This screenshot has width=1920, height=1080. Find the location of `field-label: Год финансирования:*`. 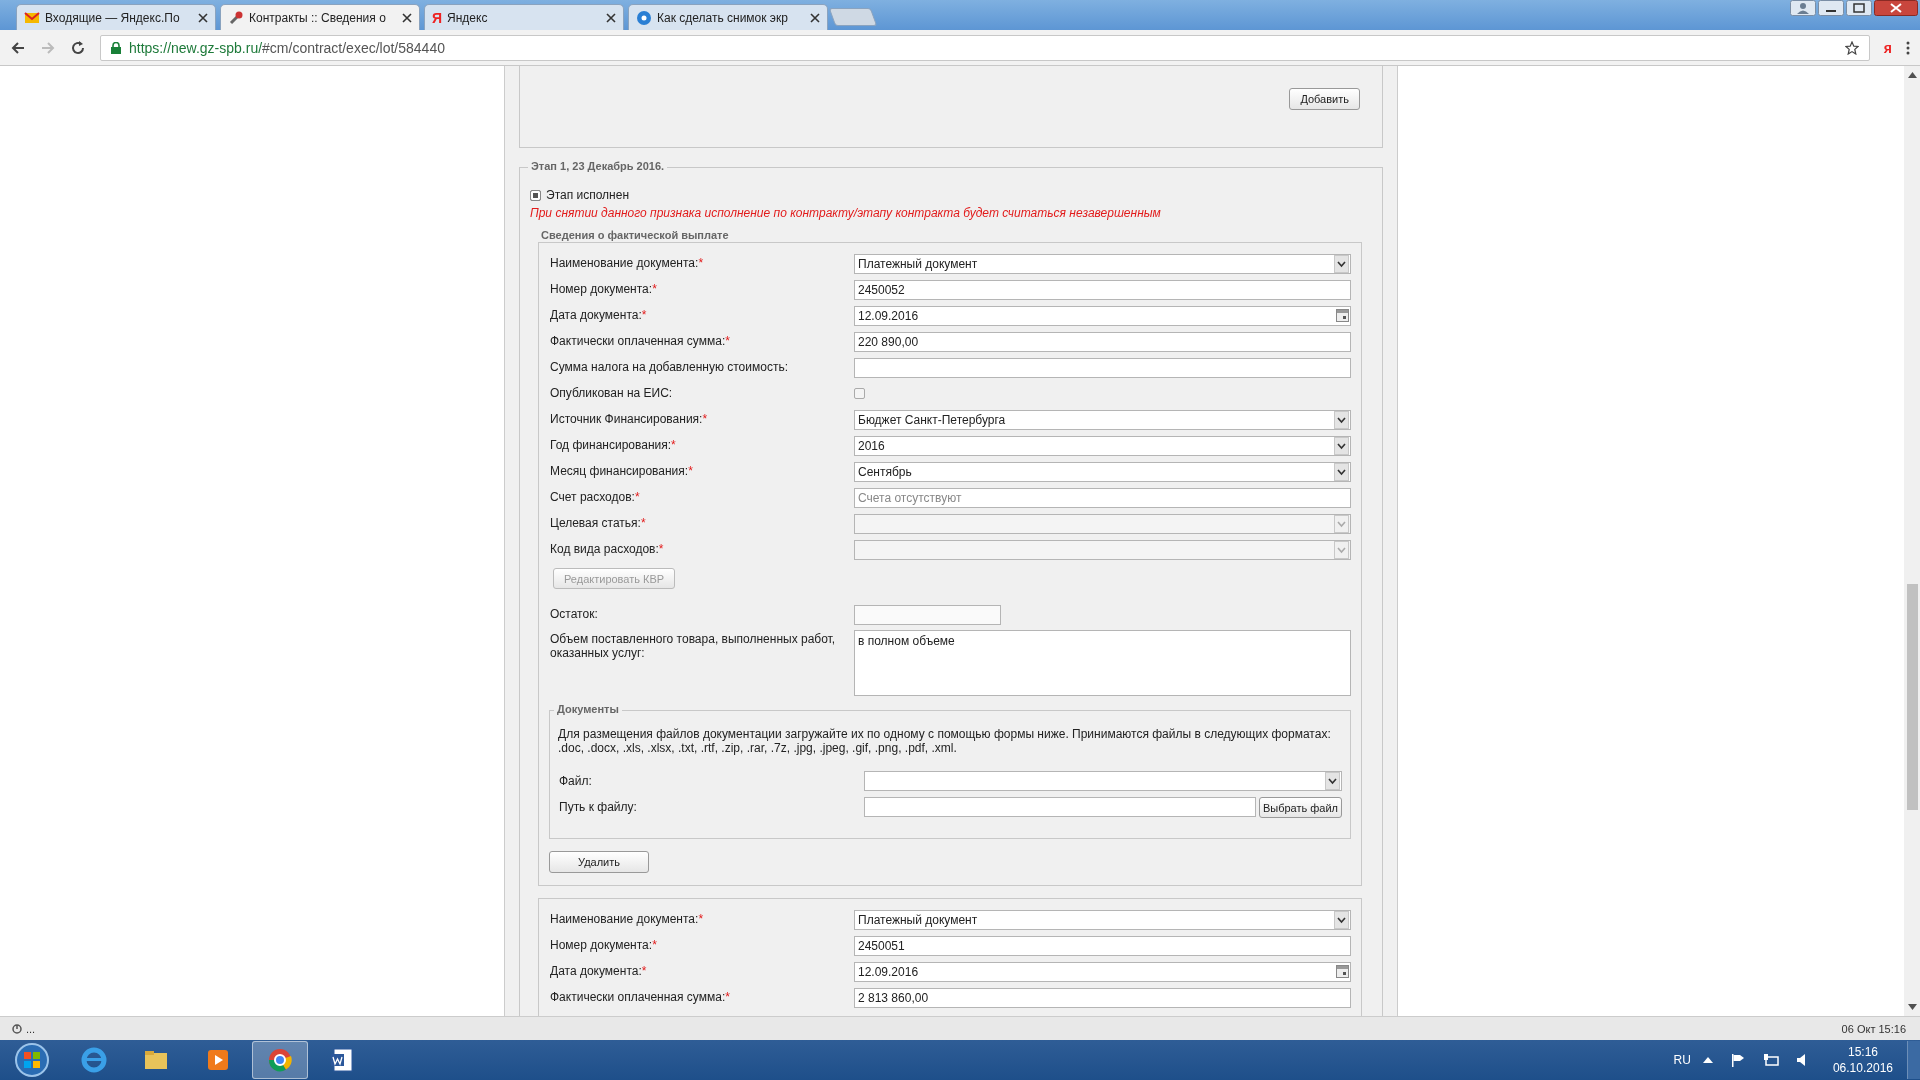

field-label: Год финансирования:* is located at coordinates (613, 445).